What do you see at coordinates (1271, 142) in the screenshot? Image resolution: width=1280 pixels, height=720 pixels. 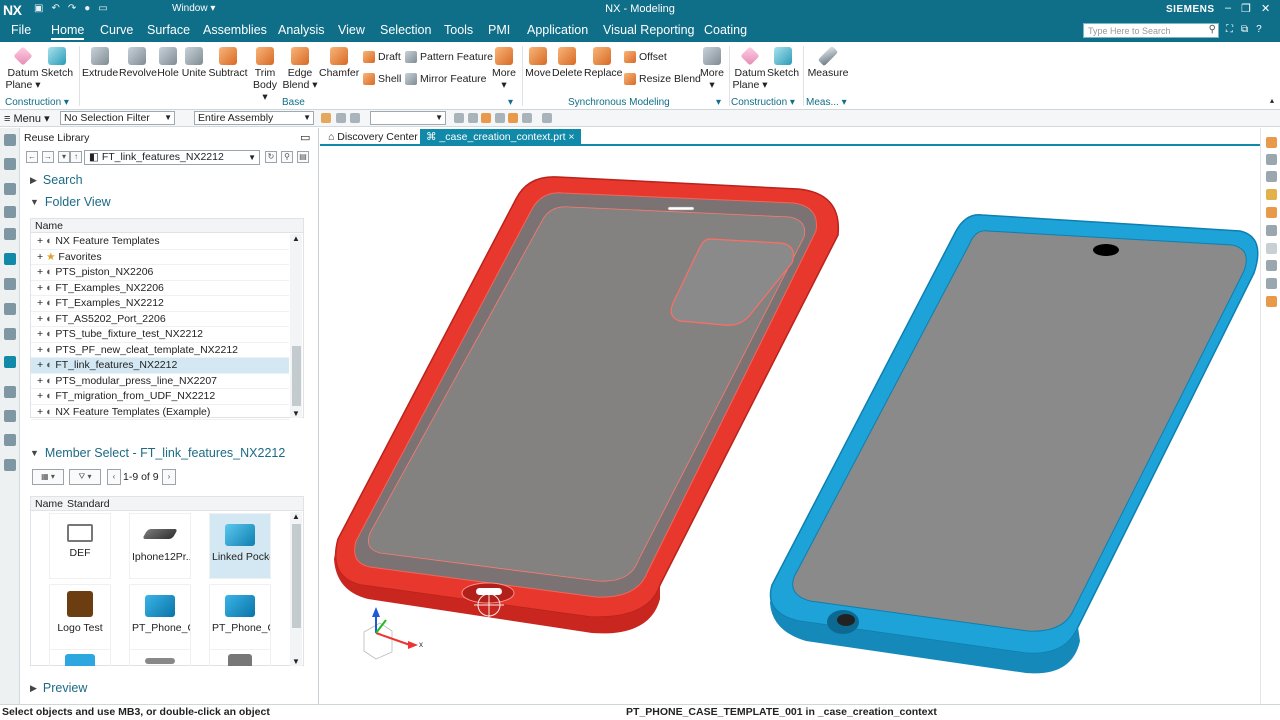 I see `fit-view-icon` at bounding box center [1271, 142].